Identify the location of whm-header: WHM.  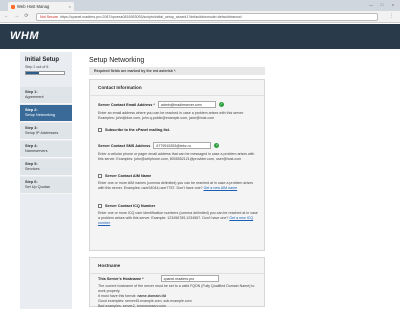
(200, 36).